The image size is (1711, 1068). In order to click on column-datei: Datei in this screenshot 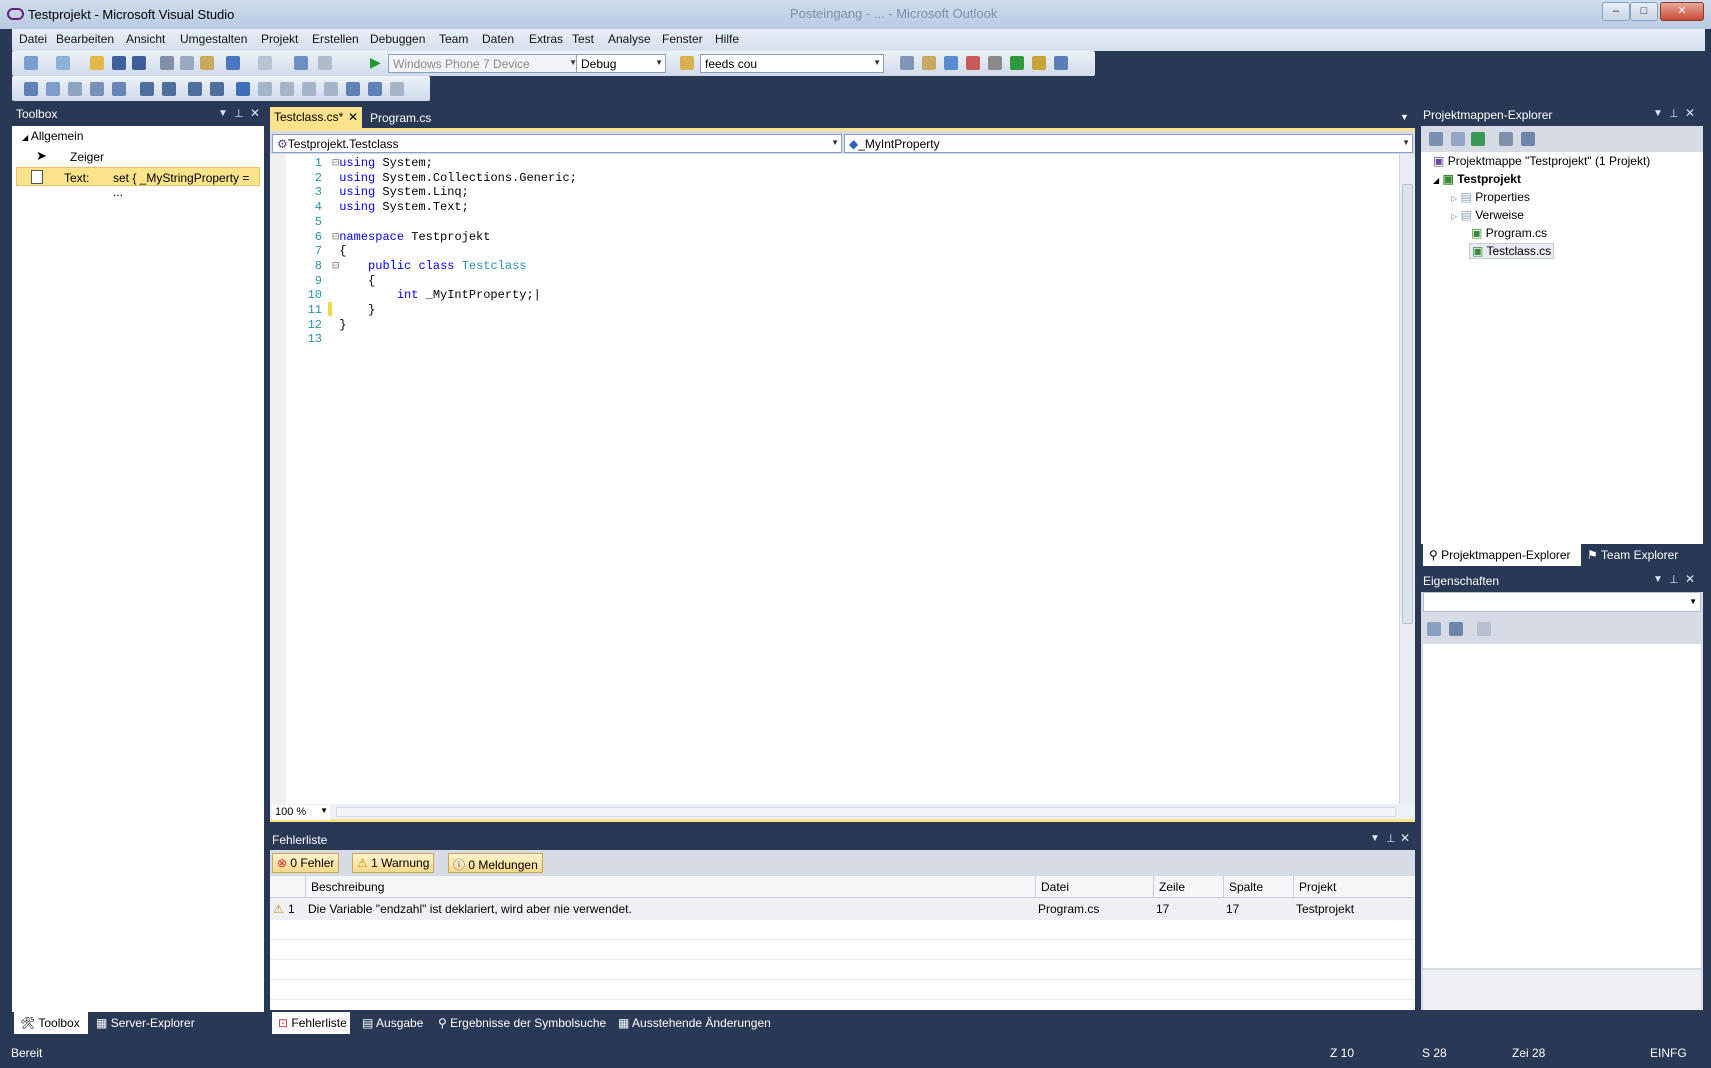, I will do `click(1095, 887)`.